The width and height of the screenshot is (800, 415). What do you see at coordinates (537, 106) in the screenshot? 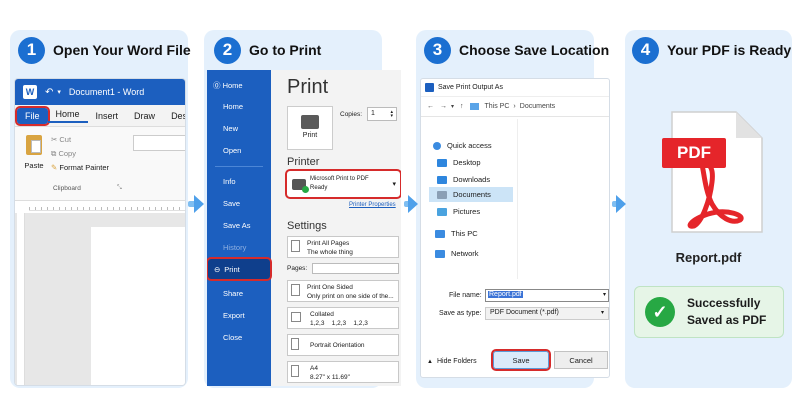
I see `breadcrumb-documents: Documents` at bounding box center [537, 106].